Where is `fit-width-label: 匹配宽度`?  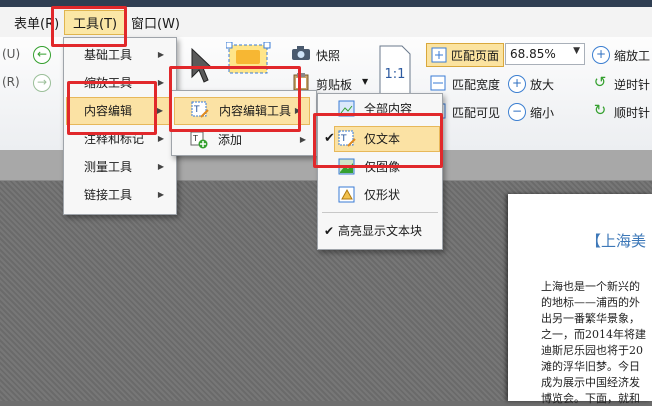
fit-width-label: 匹配宽度 is located at coordinates (476, 84).